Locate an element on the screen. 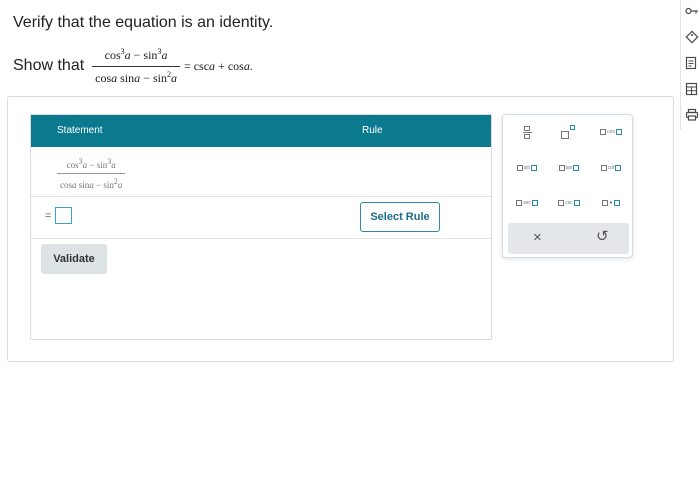 This screenshot has width=700, height=492. fraction-icon is located at coordinates (527, 132).